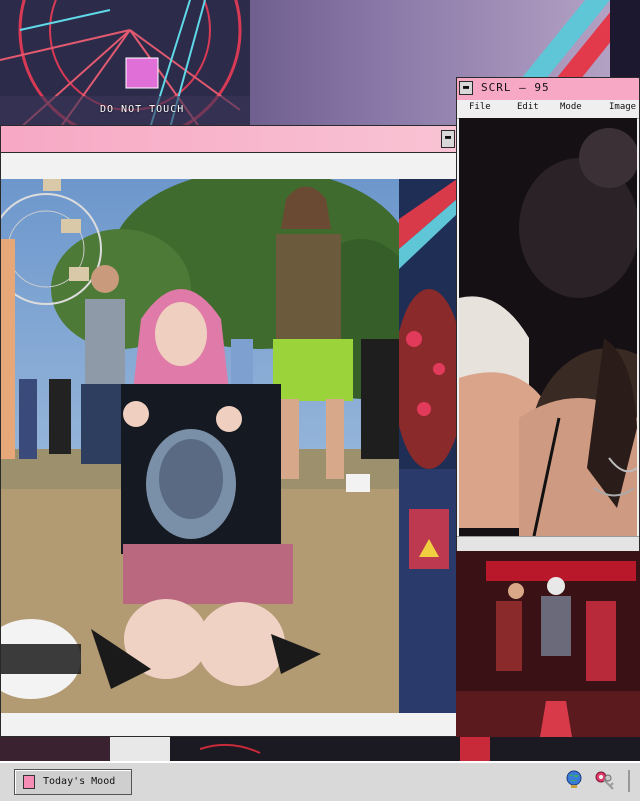  Describe the element at coordinates (629, 781) in the screenshot. I see `tray-separator` at that location.